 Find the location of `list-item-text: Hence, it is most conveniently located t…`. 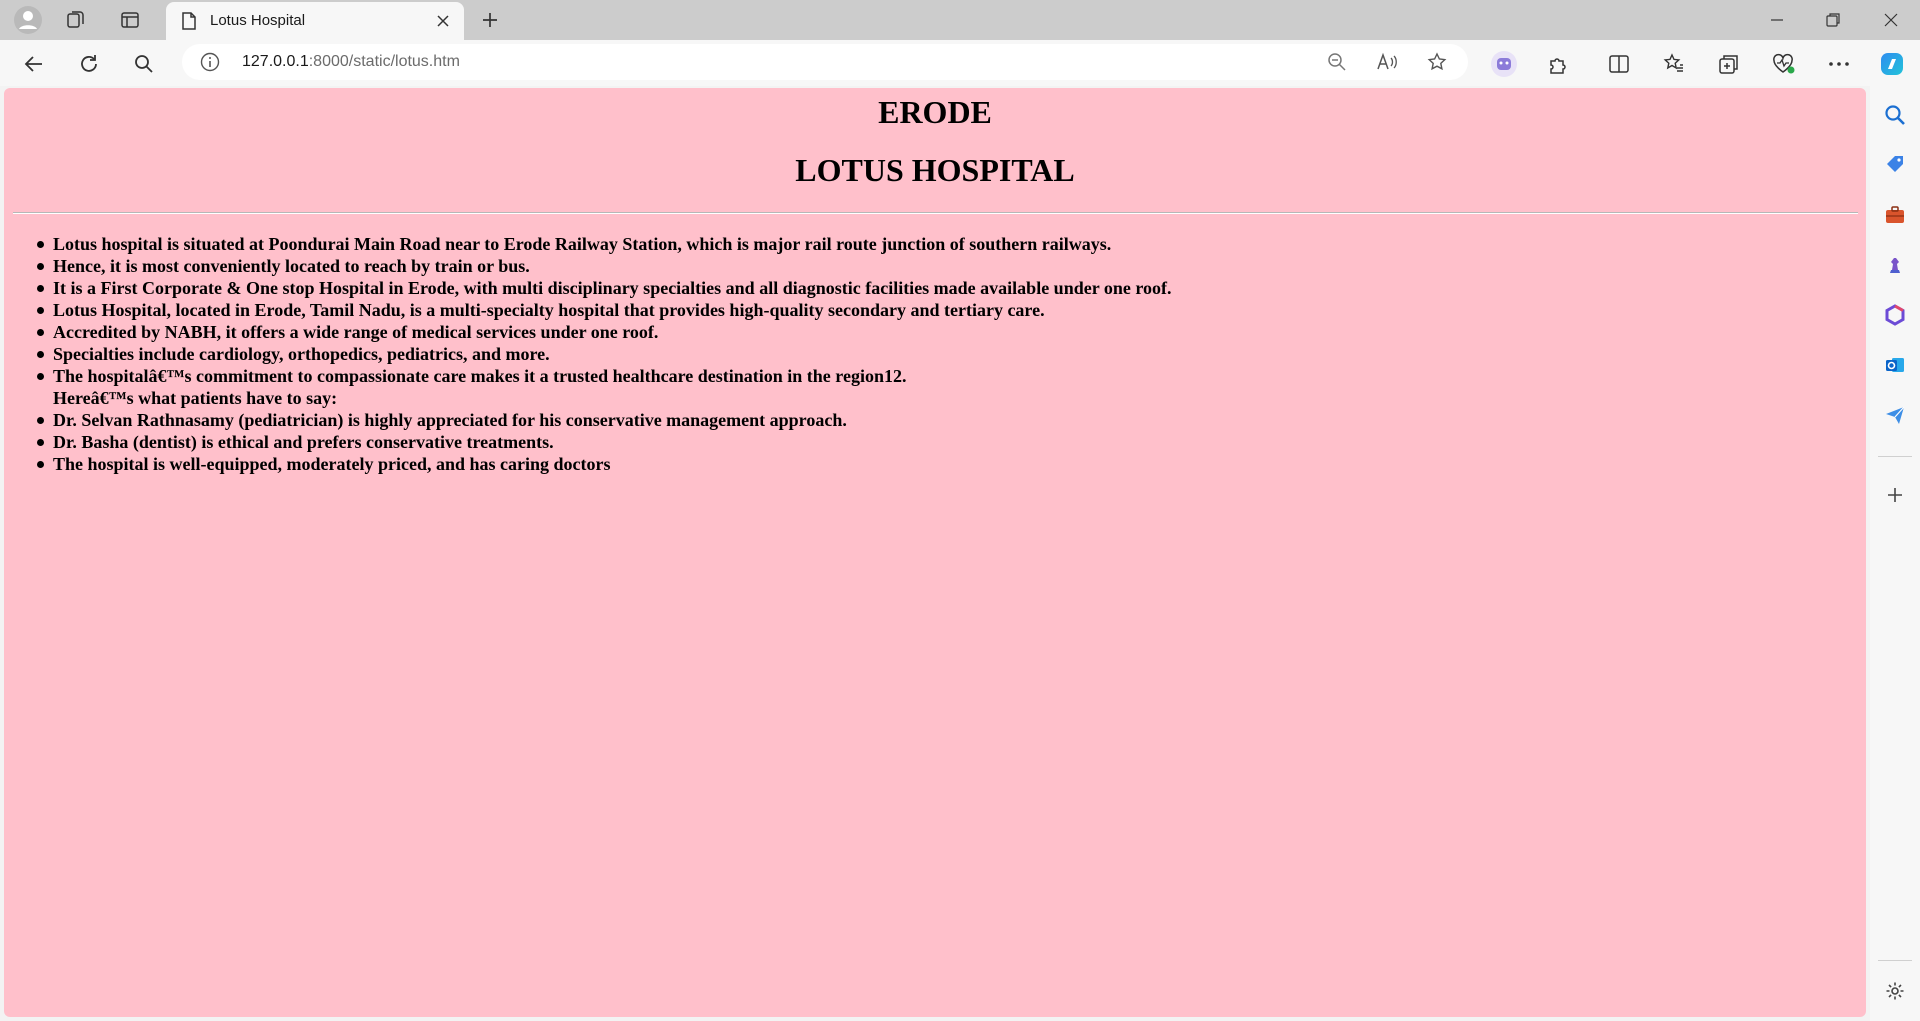

list-item-text: Hence, it is most conveniently located t… is located at coordinates (291, 266).